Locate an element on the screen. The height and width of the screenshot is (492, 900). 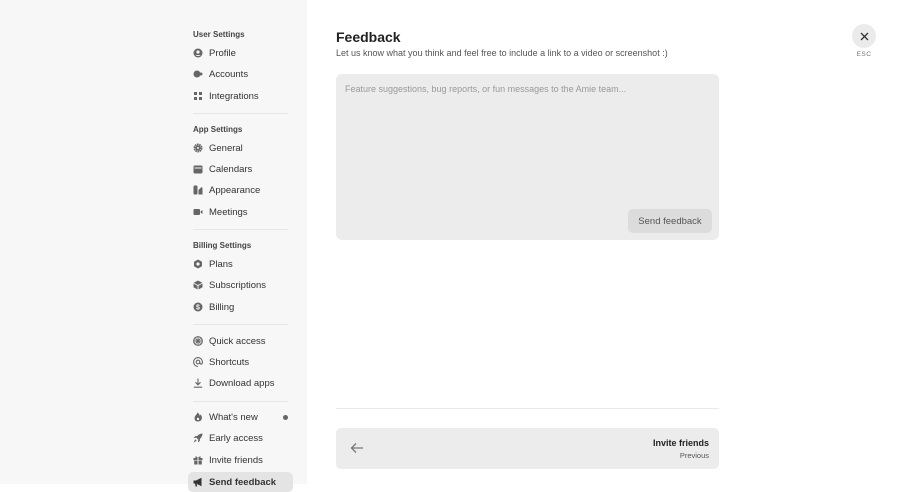
sidebar-item-label: Integrations is located at coordinates (234, 96).